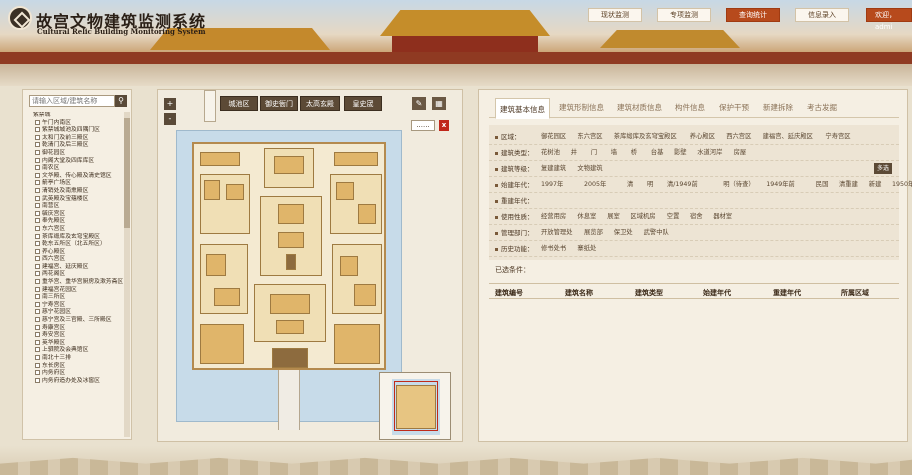  What do you see at coordinates (889, 19) in the screenshot?
I see `user-welcome: 欢迎，admi` at bounding box center [889, 19].